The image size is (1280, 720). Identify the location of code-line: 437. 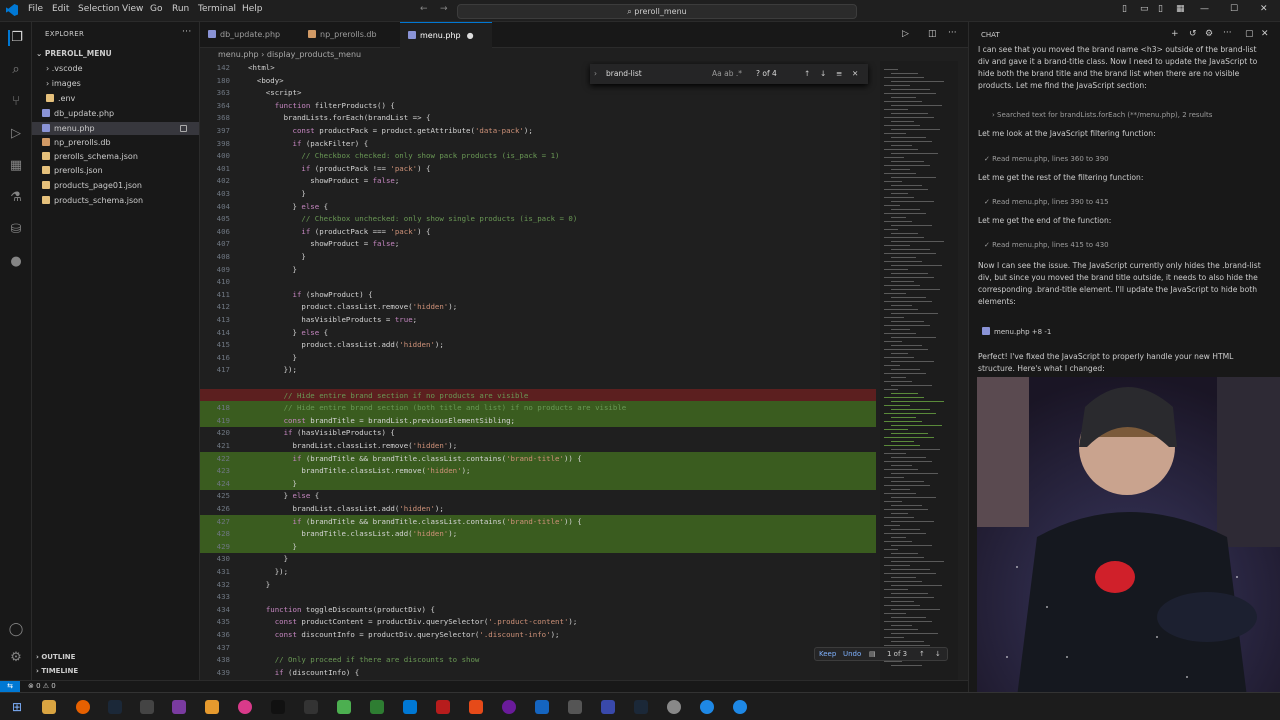
(538, 647).